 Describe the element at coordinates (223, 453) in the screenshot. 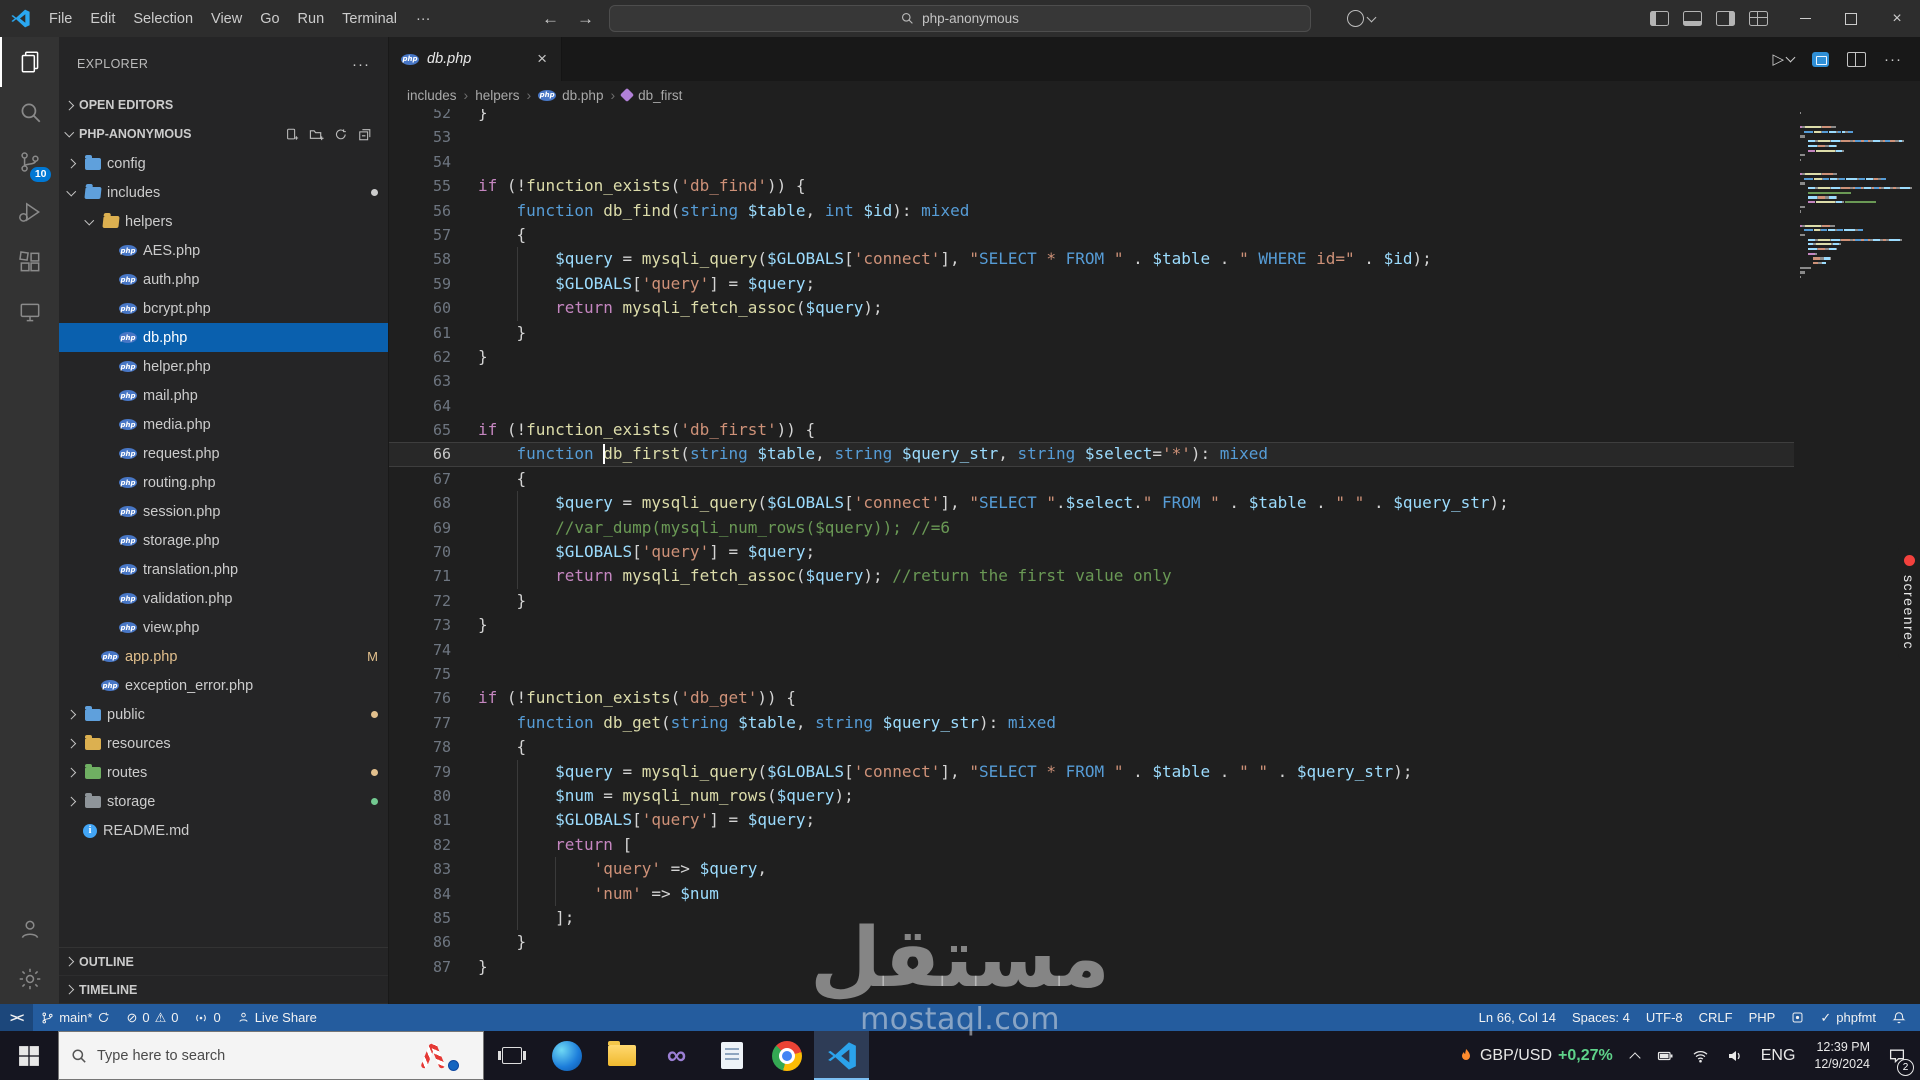

I see `tree-item-request-php: request.php` at that location.